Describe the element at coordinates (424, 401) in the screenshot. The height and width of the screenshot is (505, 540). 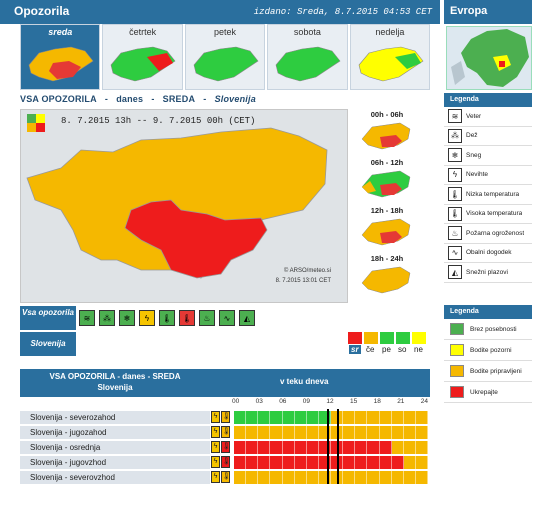
I see `hour-tick: 24` at that location.